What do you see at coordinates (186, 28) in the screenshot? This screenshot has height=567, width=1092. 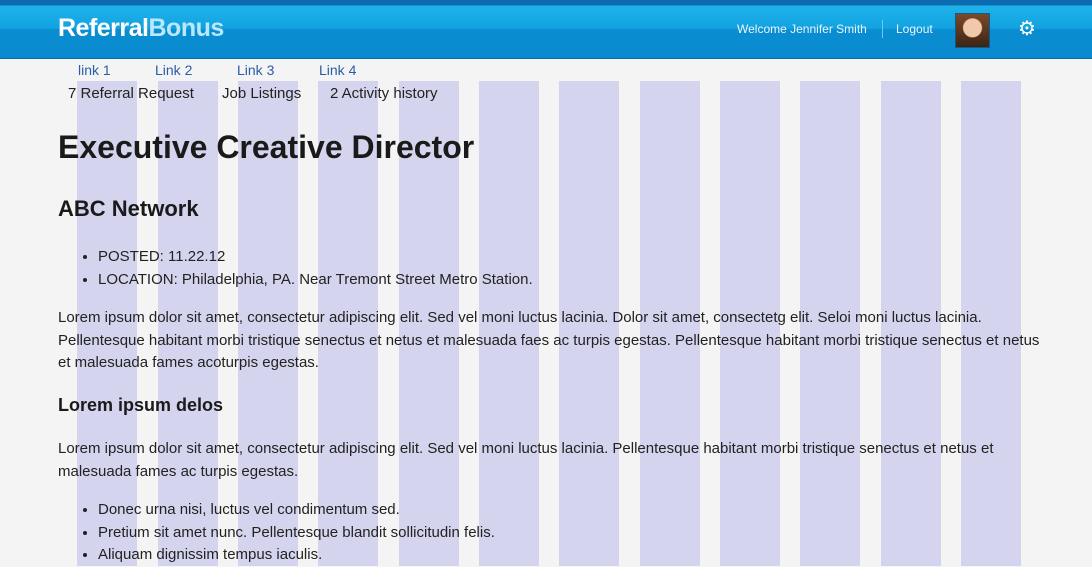 I see `logo-text-bonus: Bonus` at bounding box center [186, 28].